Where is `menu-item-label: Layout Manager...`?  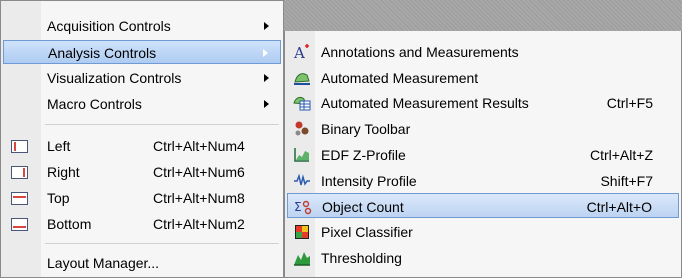 menu-item-label: Layout Manager... is located at coordinates (103, 263).